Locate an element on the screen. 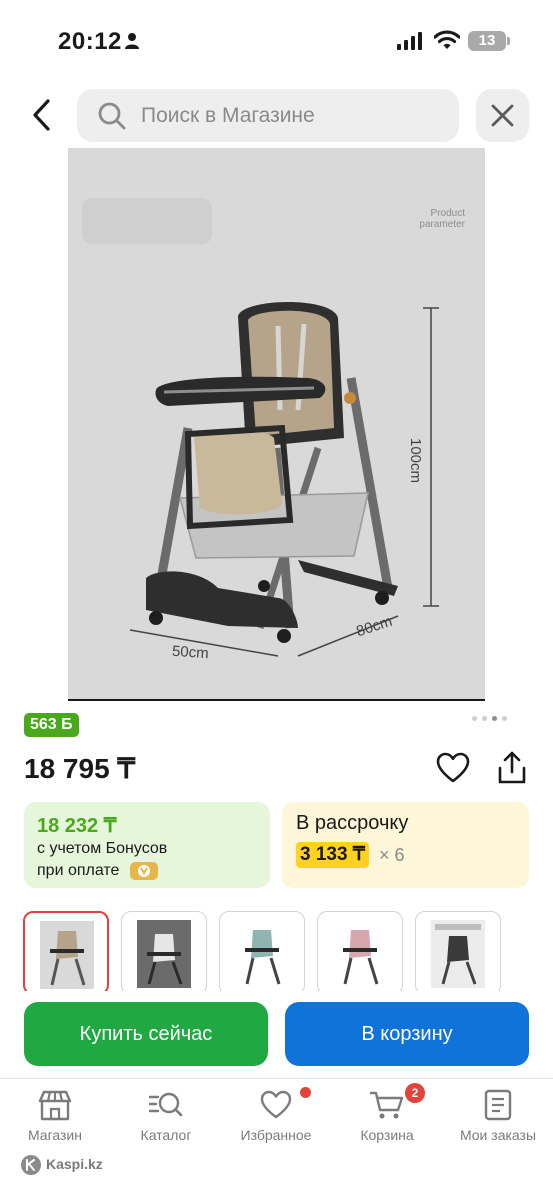 The height and width of the screenshot is (1200, 553). cellular-signal-icon is located at coordinates (409, 41).